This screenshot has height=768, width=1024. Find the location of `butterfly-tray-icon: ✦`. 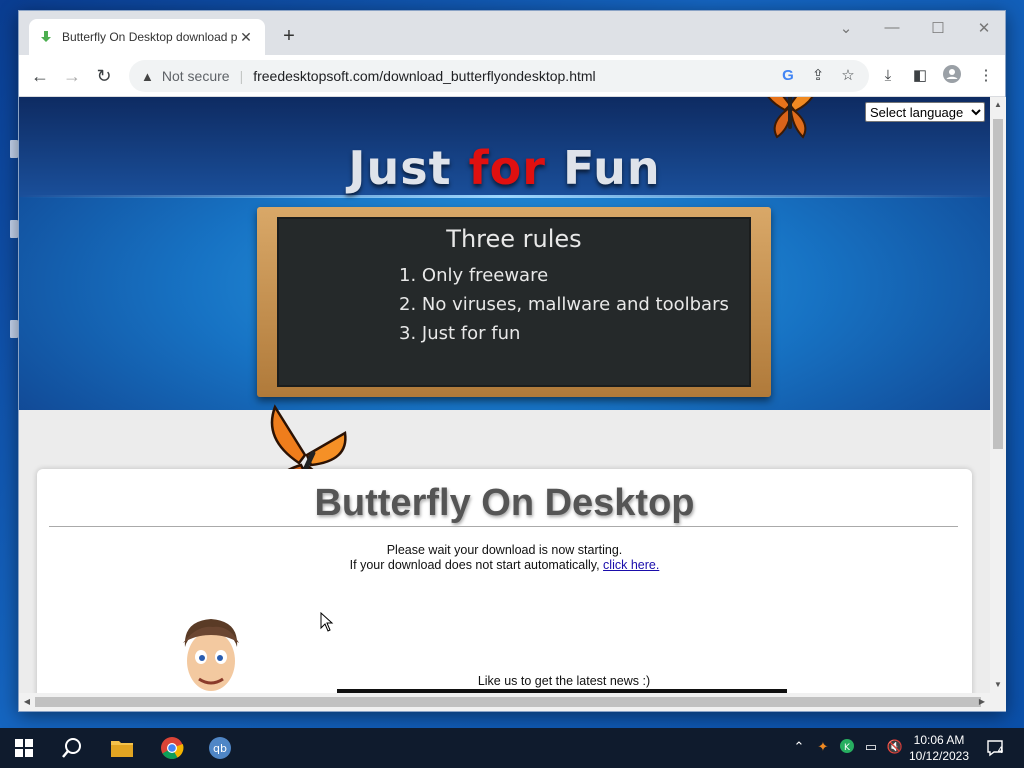

butterfly-tray-icon: ✦ is located at coordinates (823, 747).